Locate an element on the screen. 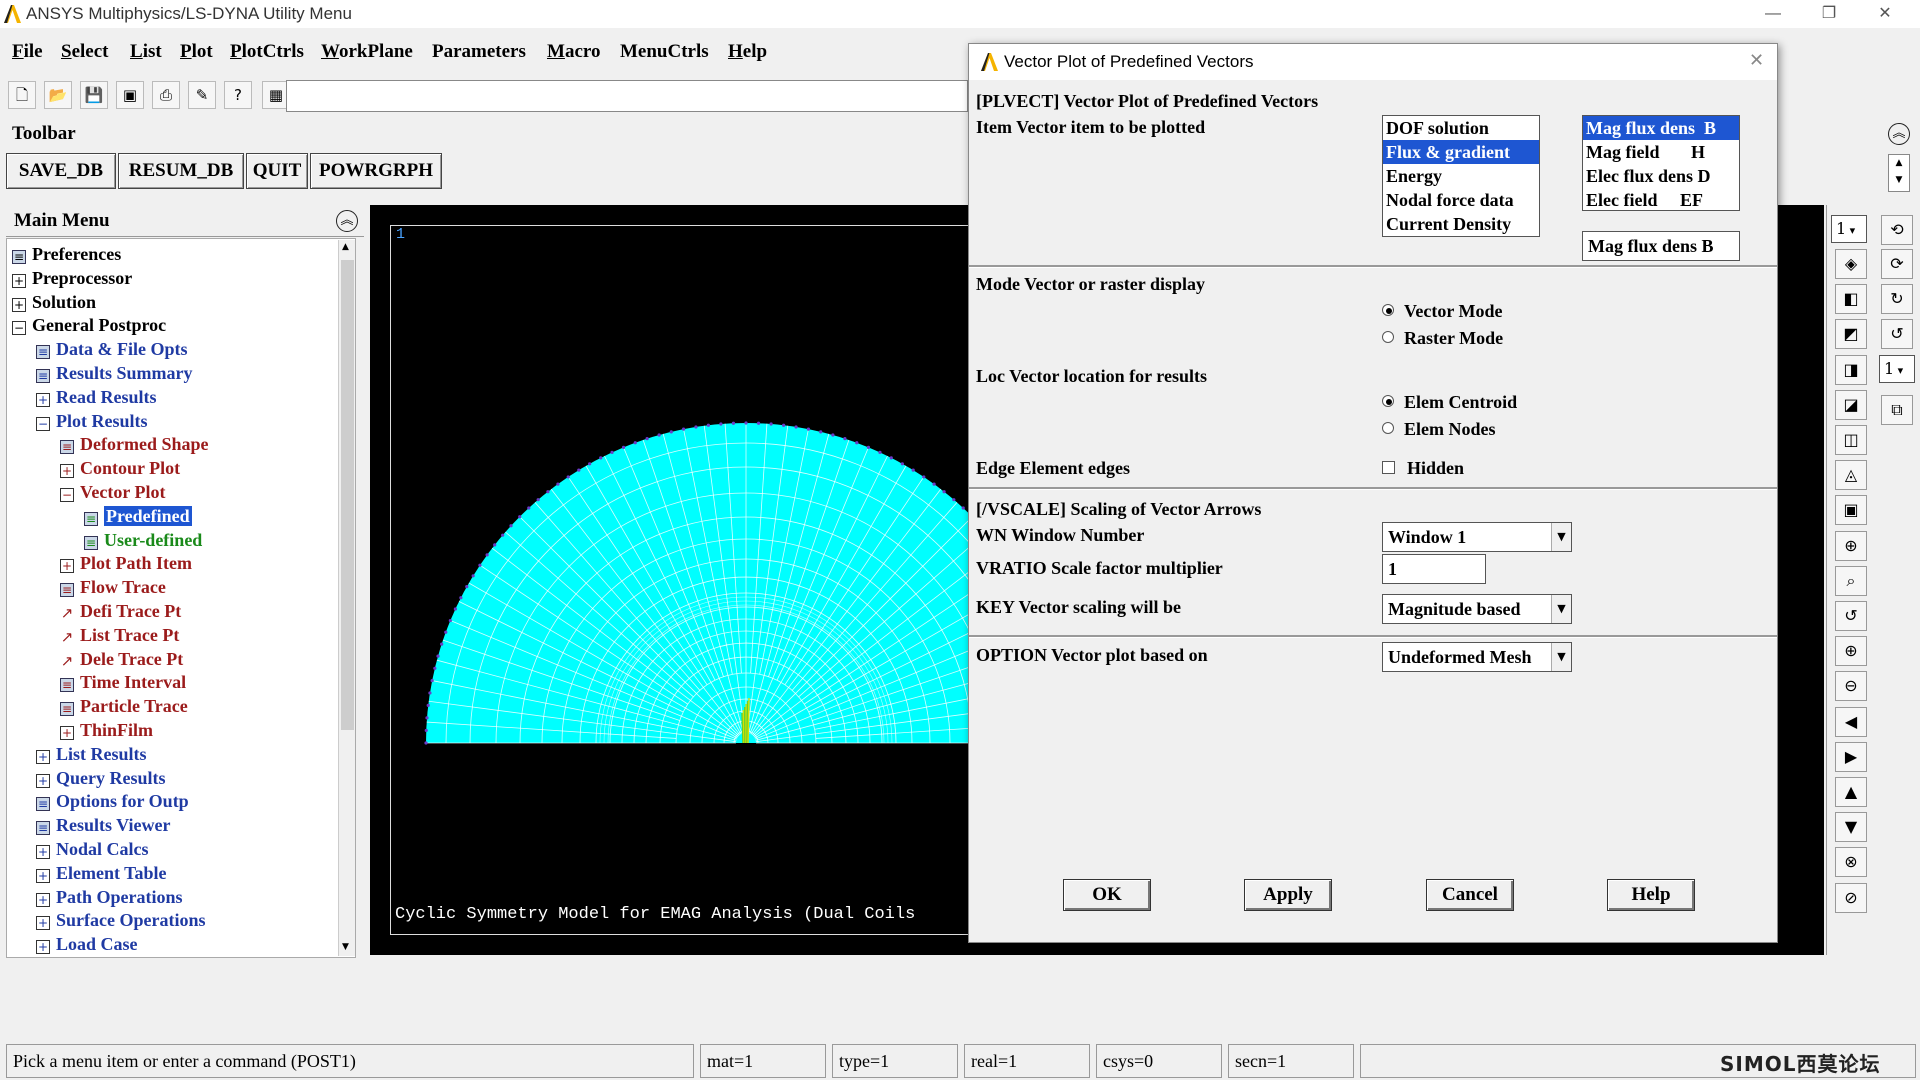  menu-item-plot-results: − Plot Results is located at coordinates (92, 421).